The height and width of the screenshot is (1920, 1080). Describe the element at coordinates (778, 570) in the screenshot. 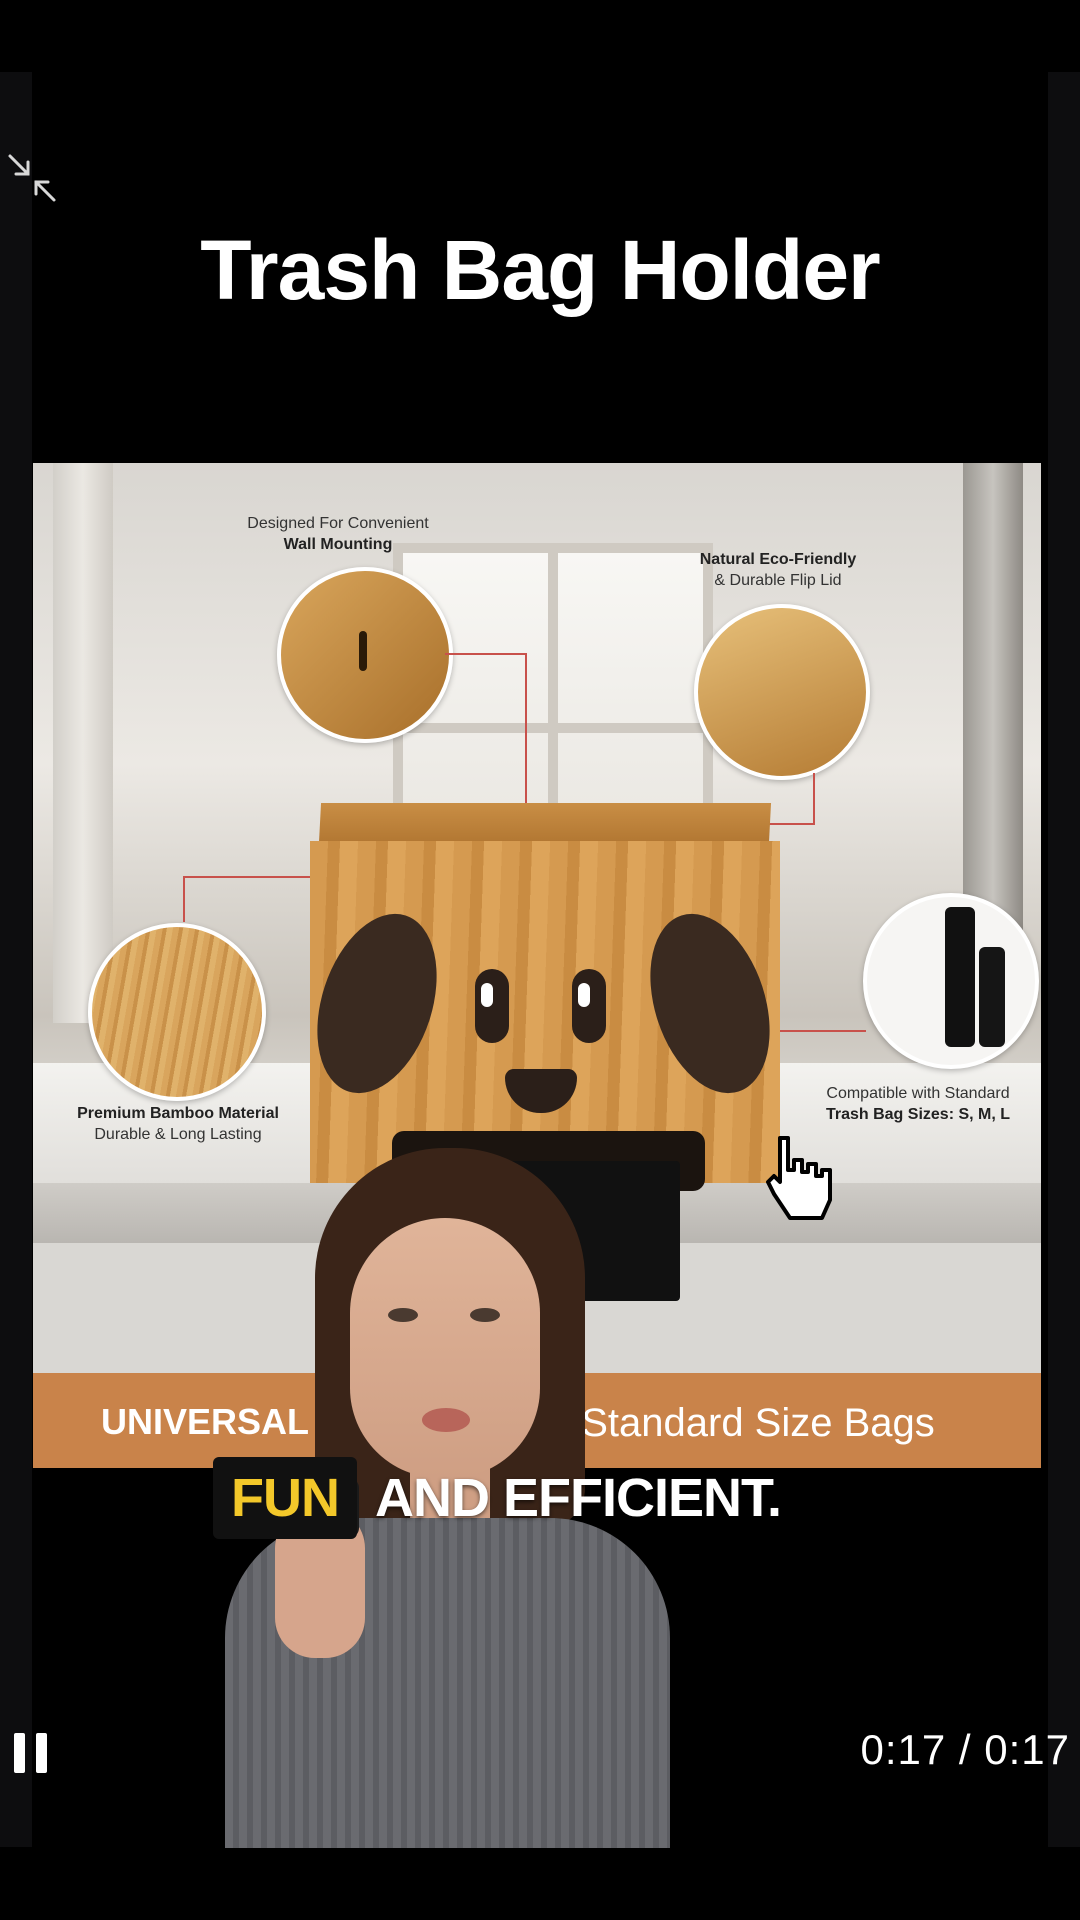

I see `callout-flip-lid: Natural Eco-Friendly & Durable Flip Lid` at that location.